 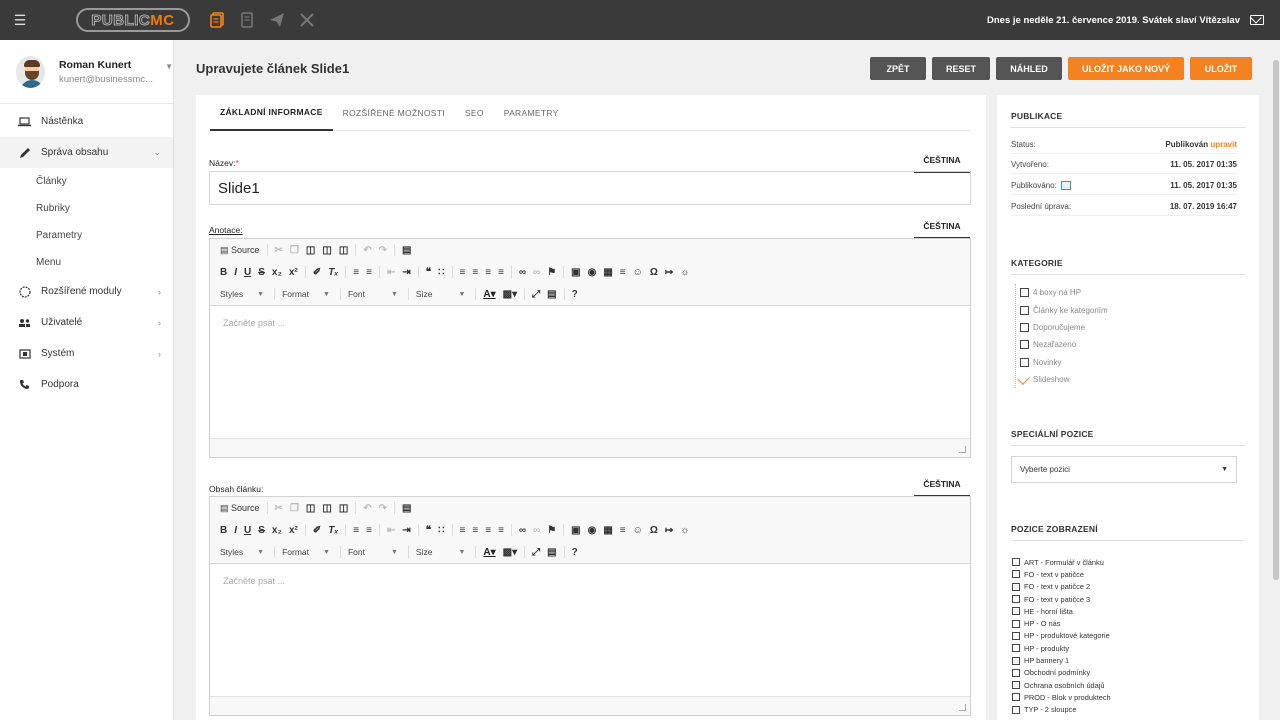 What do you see at coordinates (1061, 660) in the screenshot?
I see `position-item: HP bannery 1` at bounding box center [1061, 660].